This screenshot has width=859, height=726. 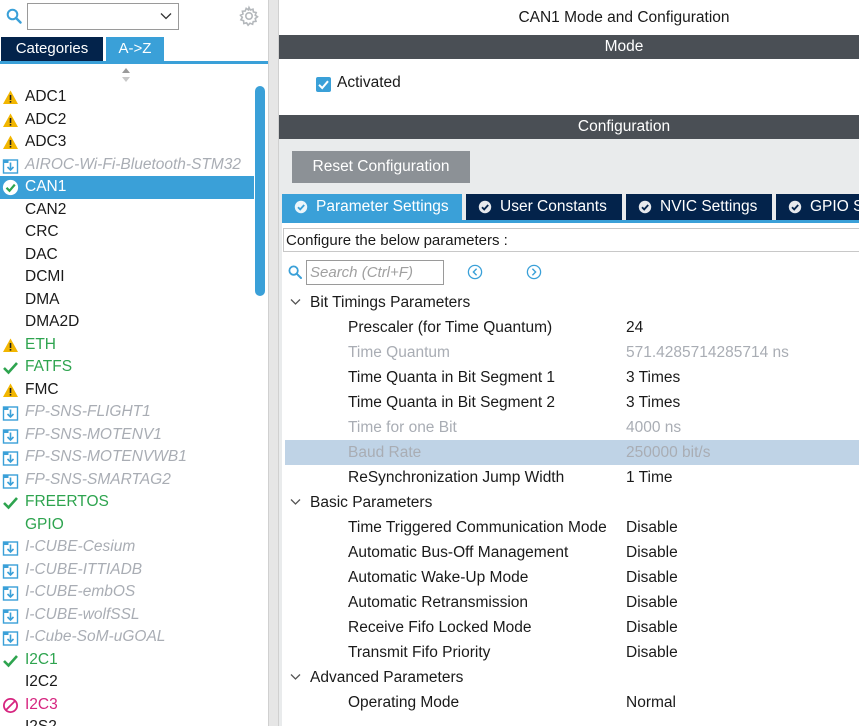 What do you see at coordinates (127, 457) in the screenshot?
I see `ip-list-item: FP-SNS-MOTENVWB1` at bounding box center [127, 457].